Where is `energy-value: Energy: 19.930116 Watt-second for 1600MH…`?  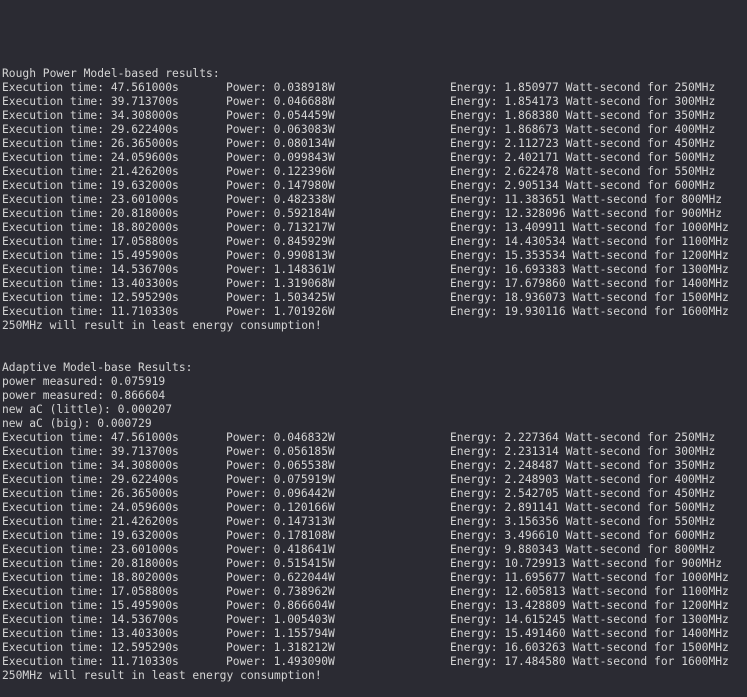
energy-value: Energy: 19.930116 Watt-second for 1600MH… is located at coordinates (589, 311).